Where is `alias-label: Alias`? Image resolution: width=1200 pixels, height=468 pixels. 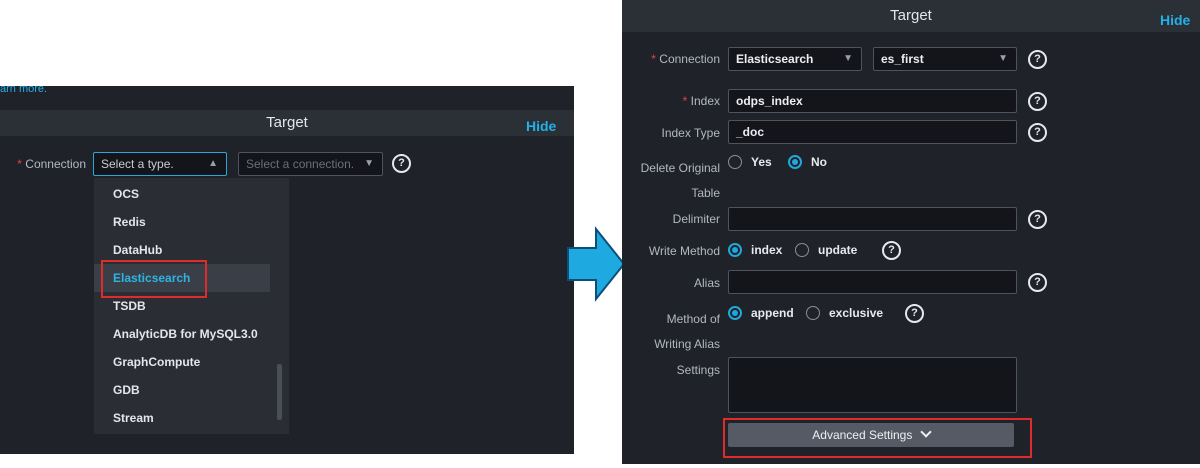
alias-label: Alias is located at coordinates (706, 283).